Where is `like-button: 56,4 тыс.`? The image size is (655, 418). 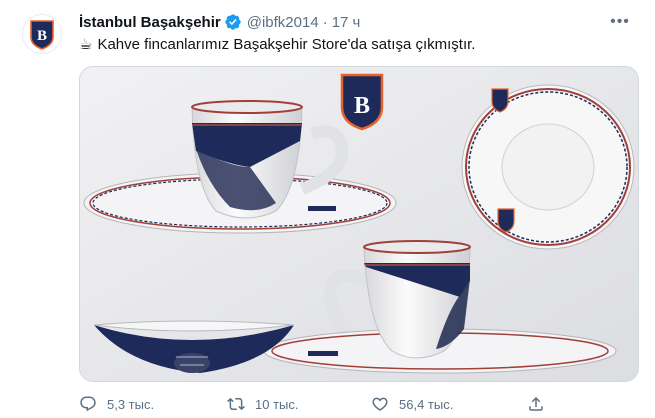 like-button: 56,4 тыс. is located at coordinates (412, 404).